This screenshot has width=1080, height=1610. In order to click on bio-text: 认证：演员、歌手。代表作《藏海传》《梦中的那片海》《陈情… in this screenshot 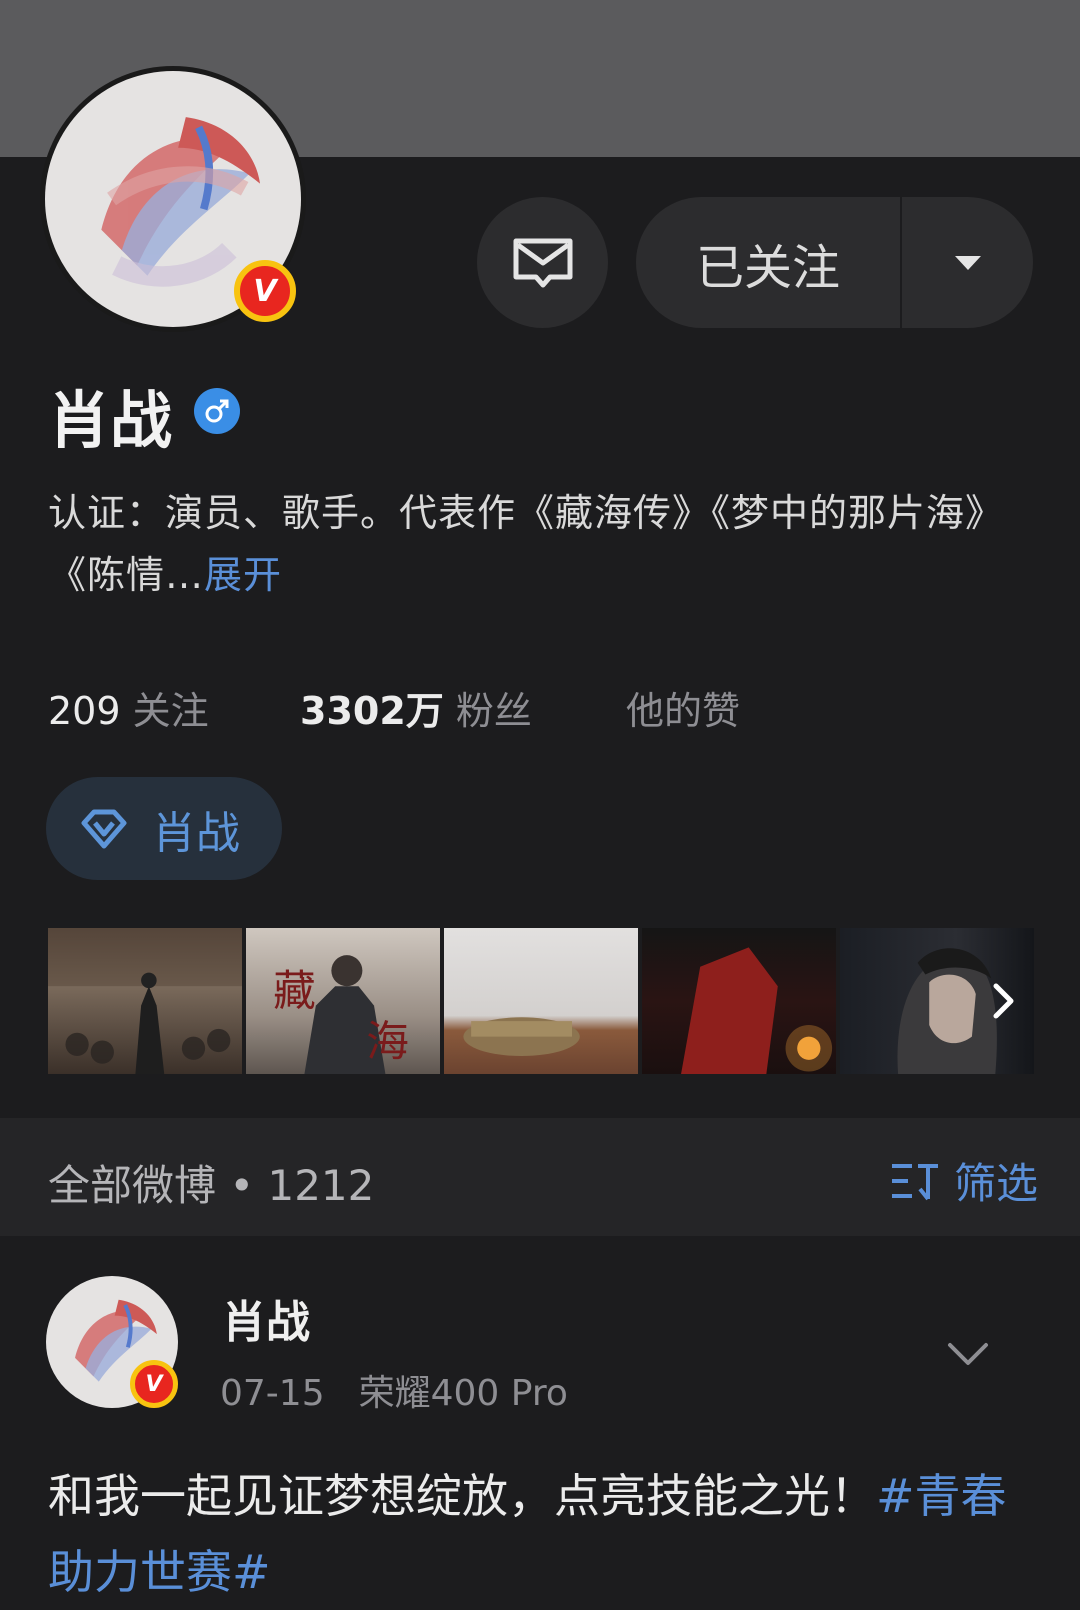, I will do `click(526, 544)`.